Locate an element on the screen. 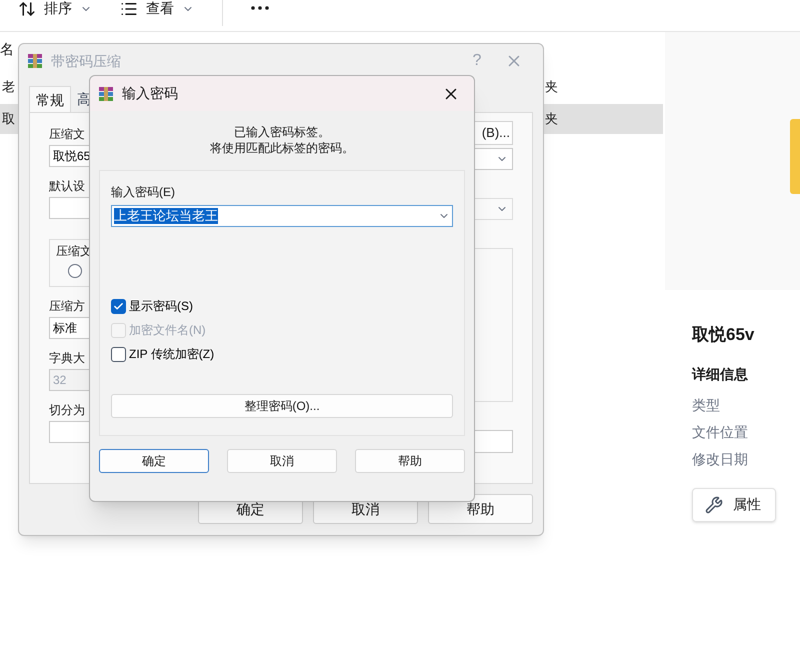  checkbox-label: 加密文件名(N) is located at coordinates (167, 330).